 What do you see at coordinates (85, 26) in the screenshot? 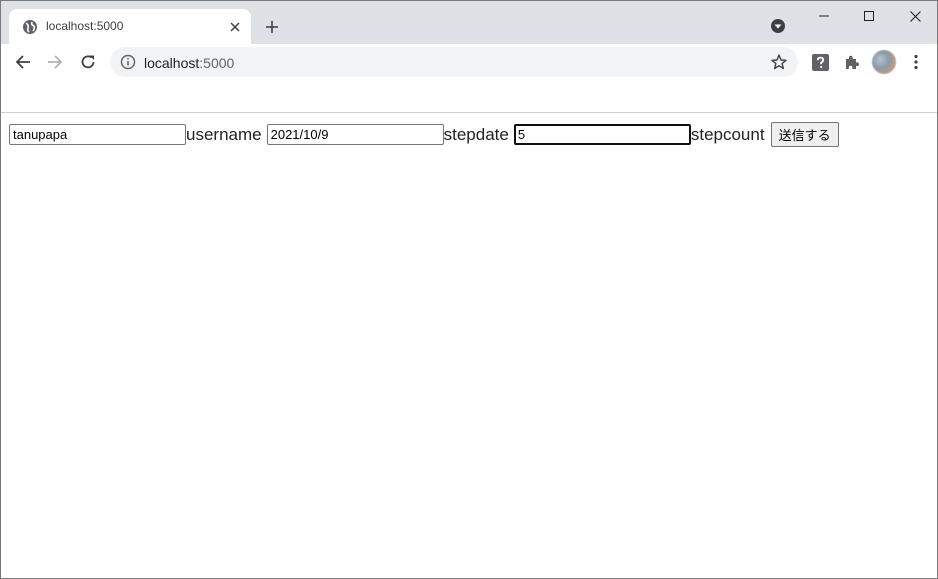
I see `tab-title: localhost:5000` at bounding box center [85, 26].